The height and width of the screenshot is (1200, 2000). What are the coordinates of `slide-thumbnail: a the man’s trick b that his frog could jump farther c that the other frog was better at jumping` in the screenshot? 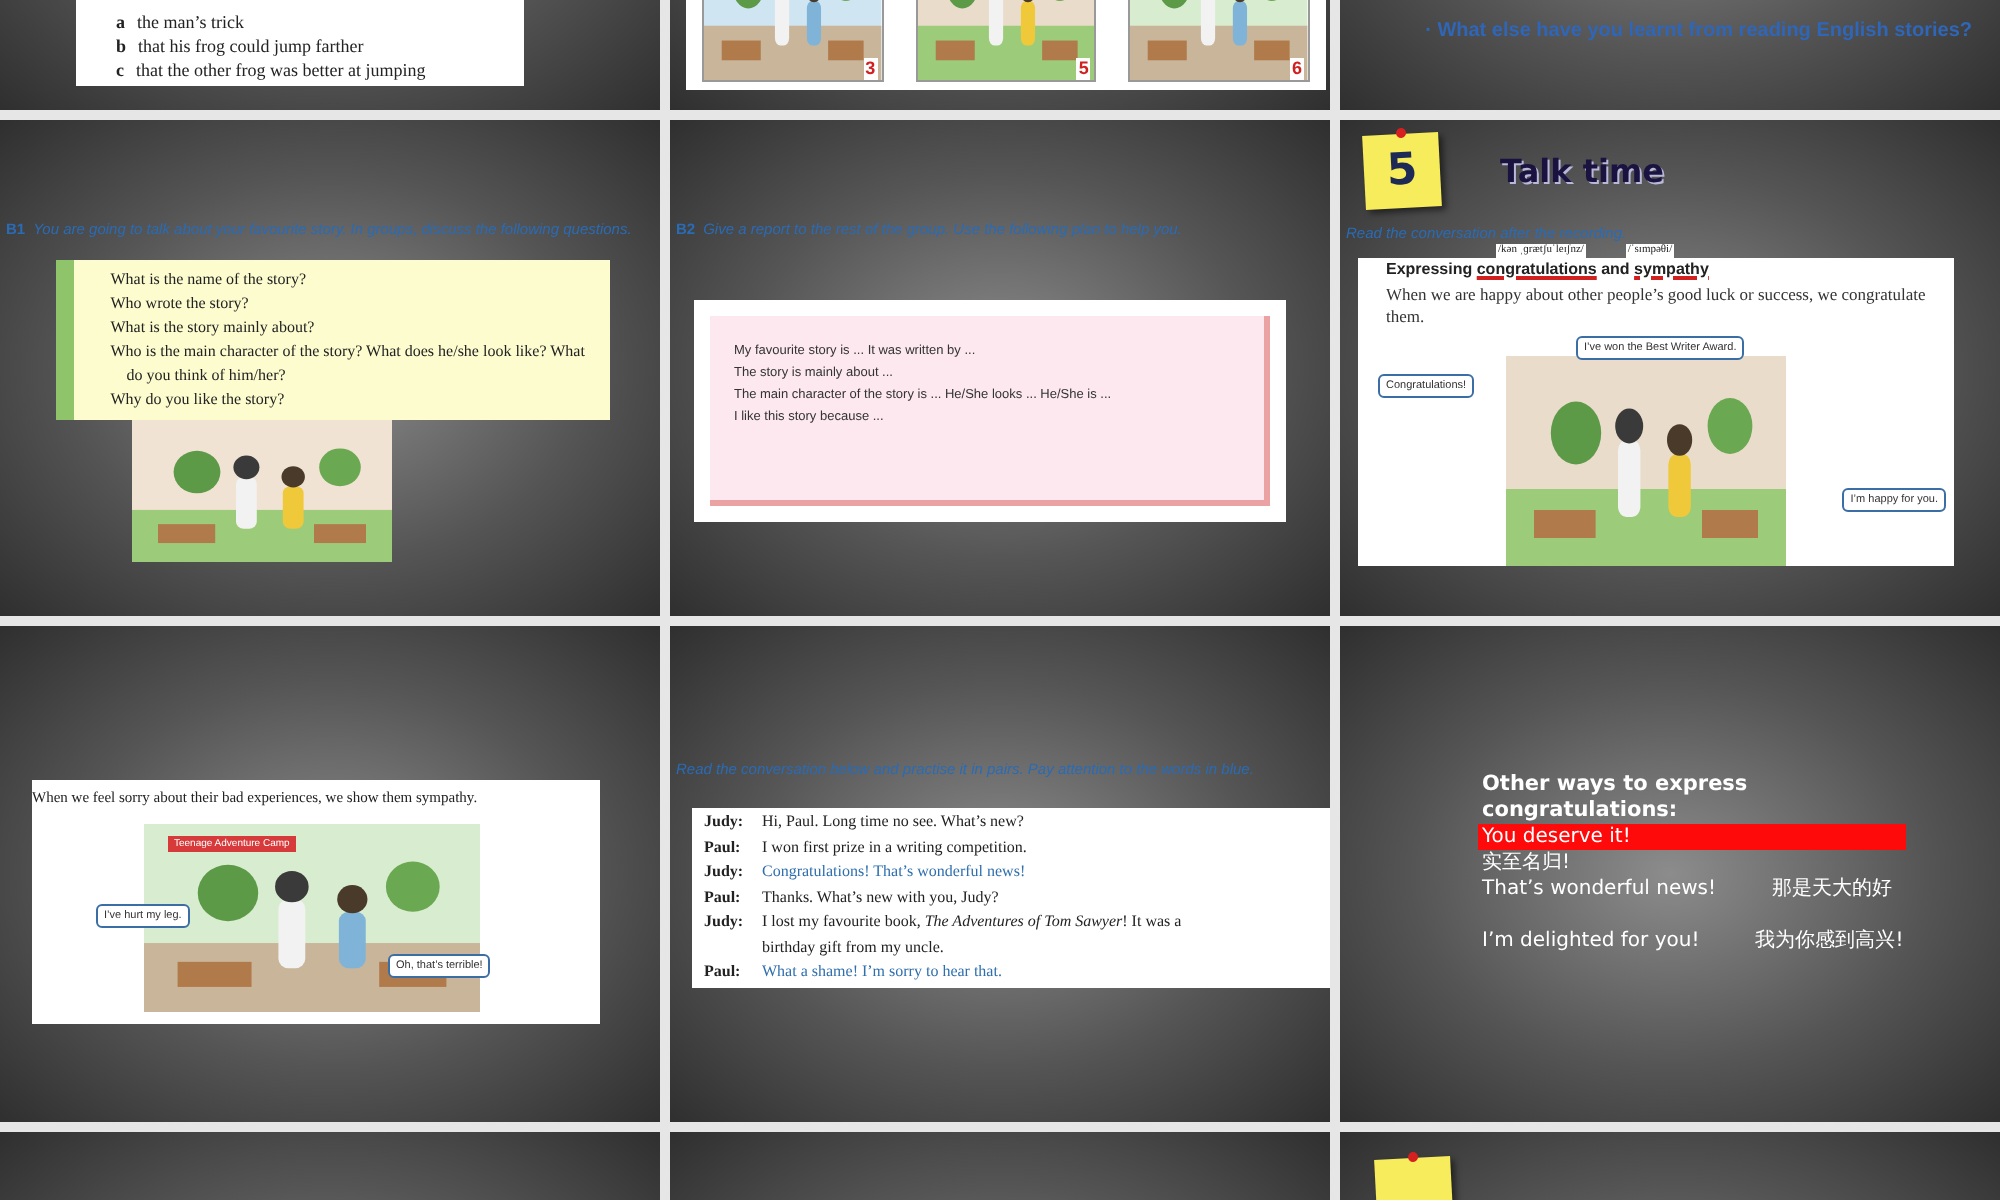 It's located at (330, 55).